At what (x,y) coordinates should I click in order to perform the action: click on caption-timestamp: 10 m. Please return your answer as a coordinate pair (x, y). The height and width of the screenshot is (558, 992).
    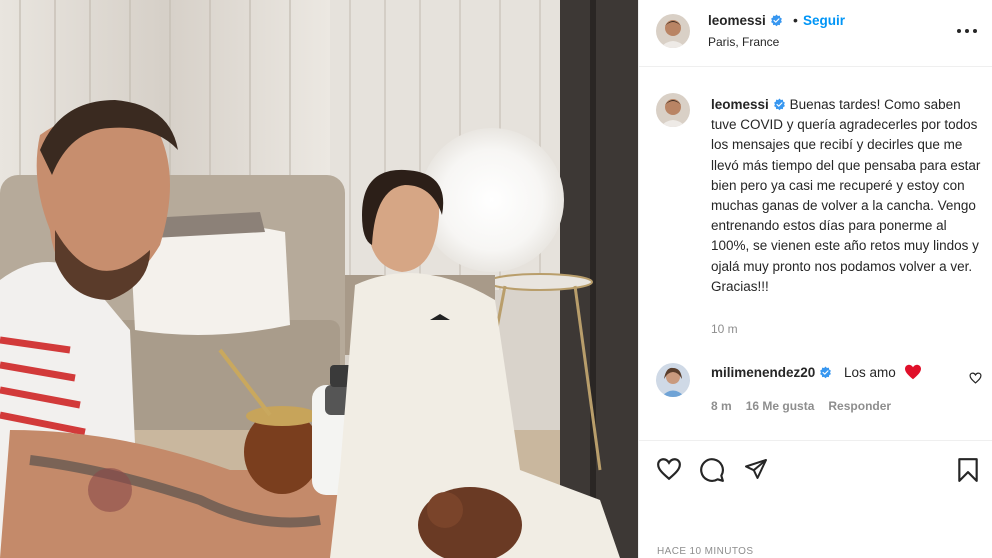
    Looking at the image, I should click on (724, 329).